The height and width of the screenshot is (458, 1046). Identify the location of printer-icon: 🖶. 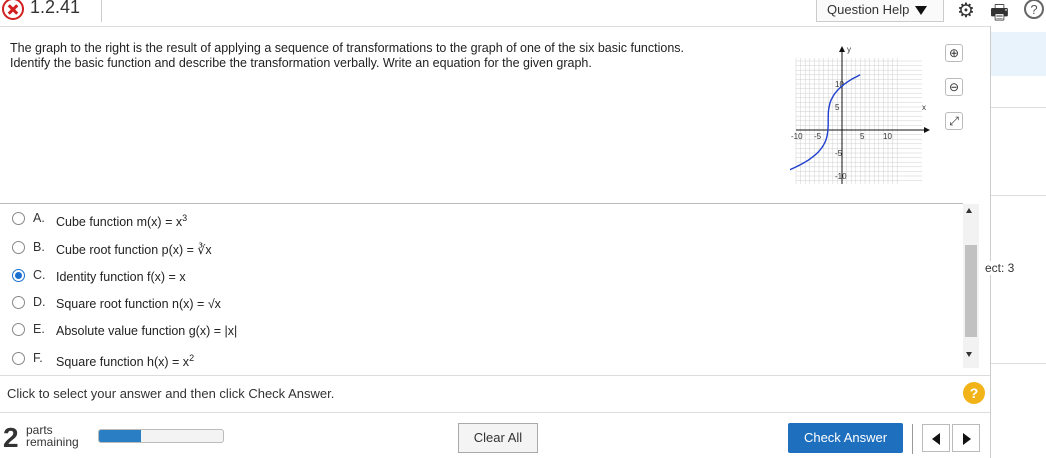
(999, 16).